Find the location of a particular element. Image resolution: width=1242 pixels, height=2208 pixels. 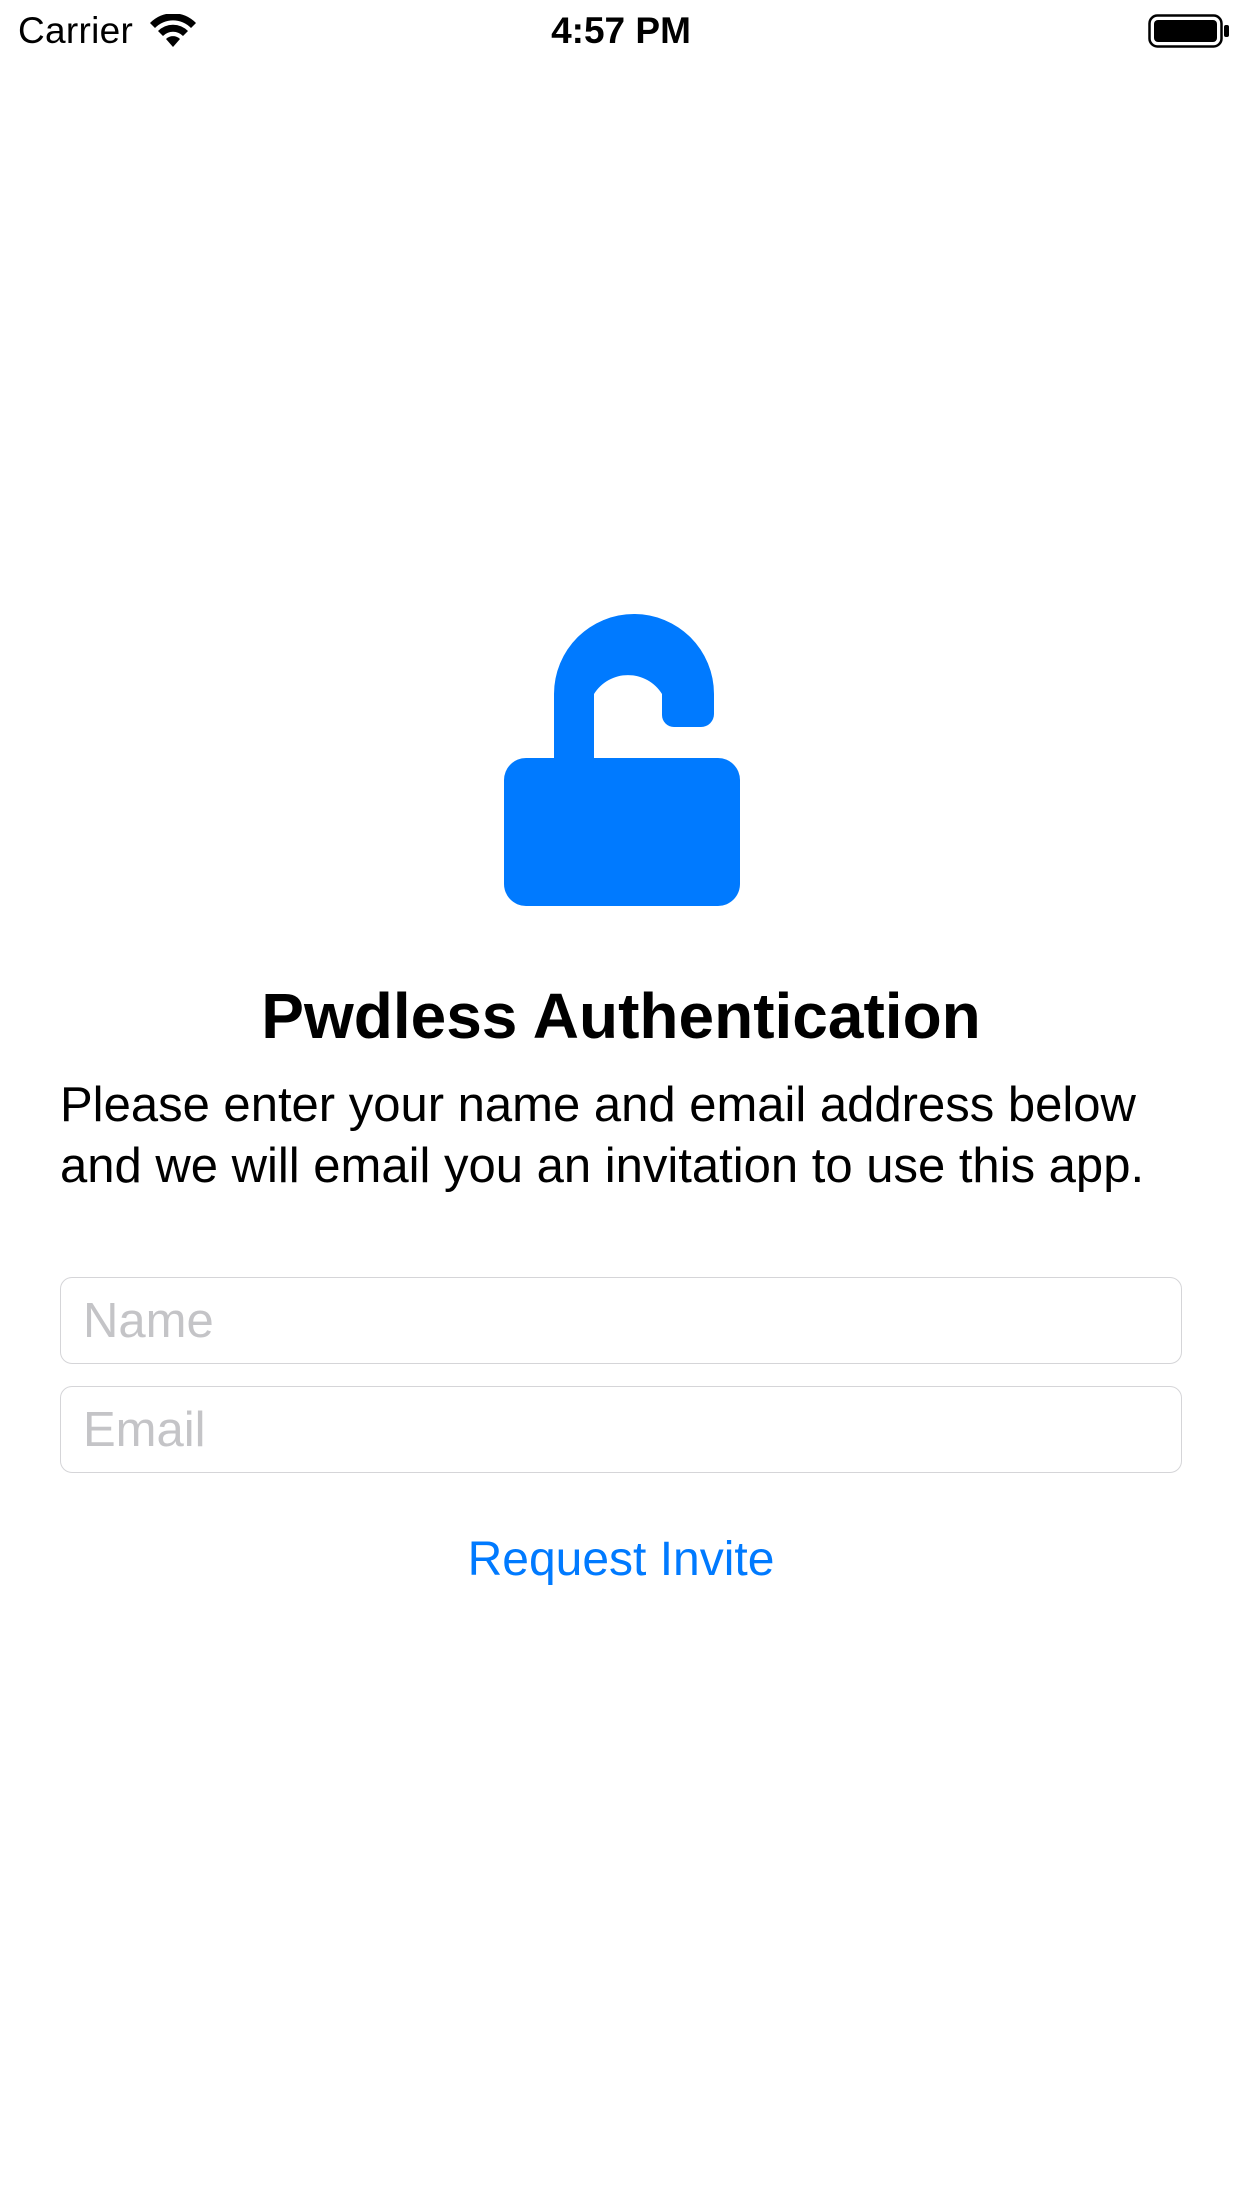

status-bar: Carrier 4:57 PM is located at coordinates (621, 31).